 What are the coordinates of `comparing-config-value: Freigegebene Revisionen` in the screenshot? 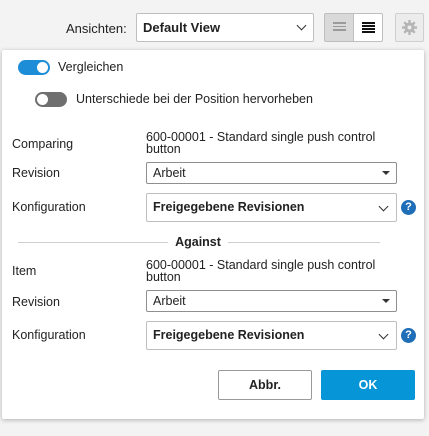 It's located at (229, 207).